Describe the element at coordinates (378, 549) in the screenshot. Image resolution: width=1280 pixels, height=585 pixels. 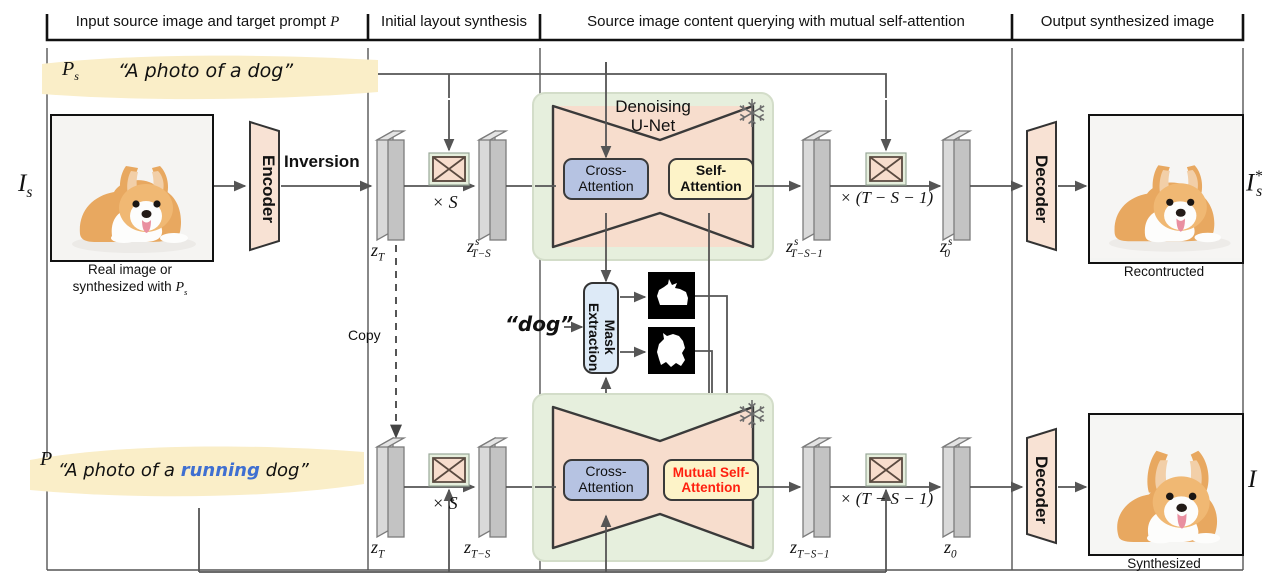
I see `latent-label-zT-bottom: zT` at that location.